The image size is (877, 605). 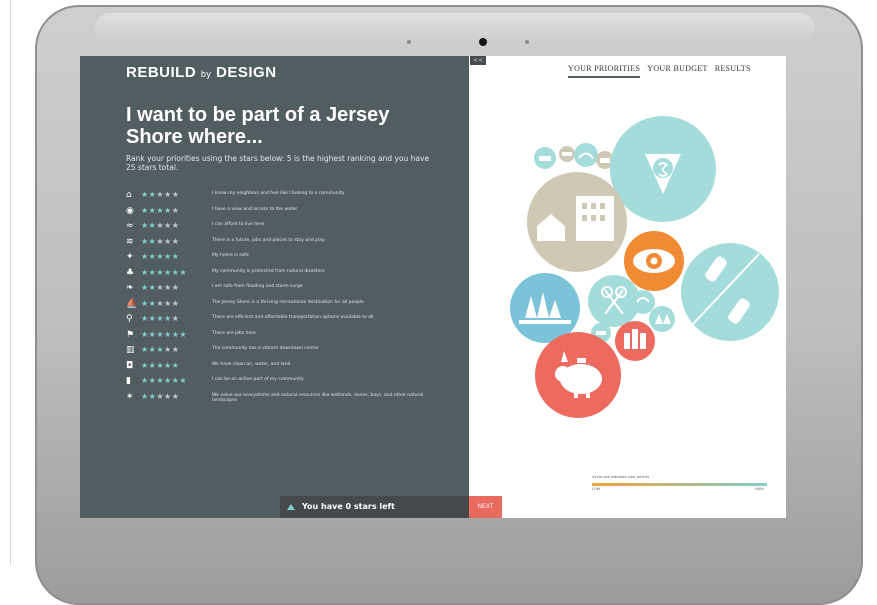 I want to click on savings-bubble-icon, so click(x=578, y=375).